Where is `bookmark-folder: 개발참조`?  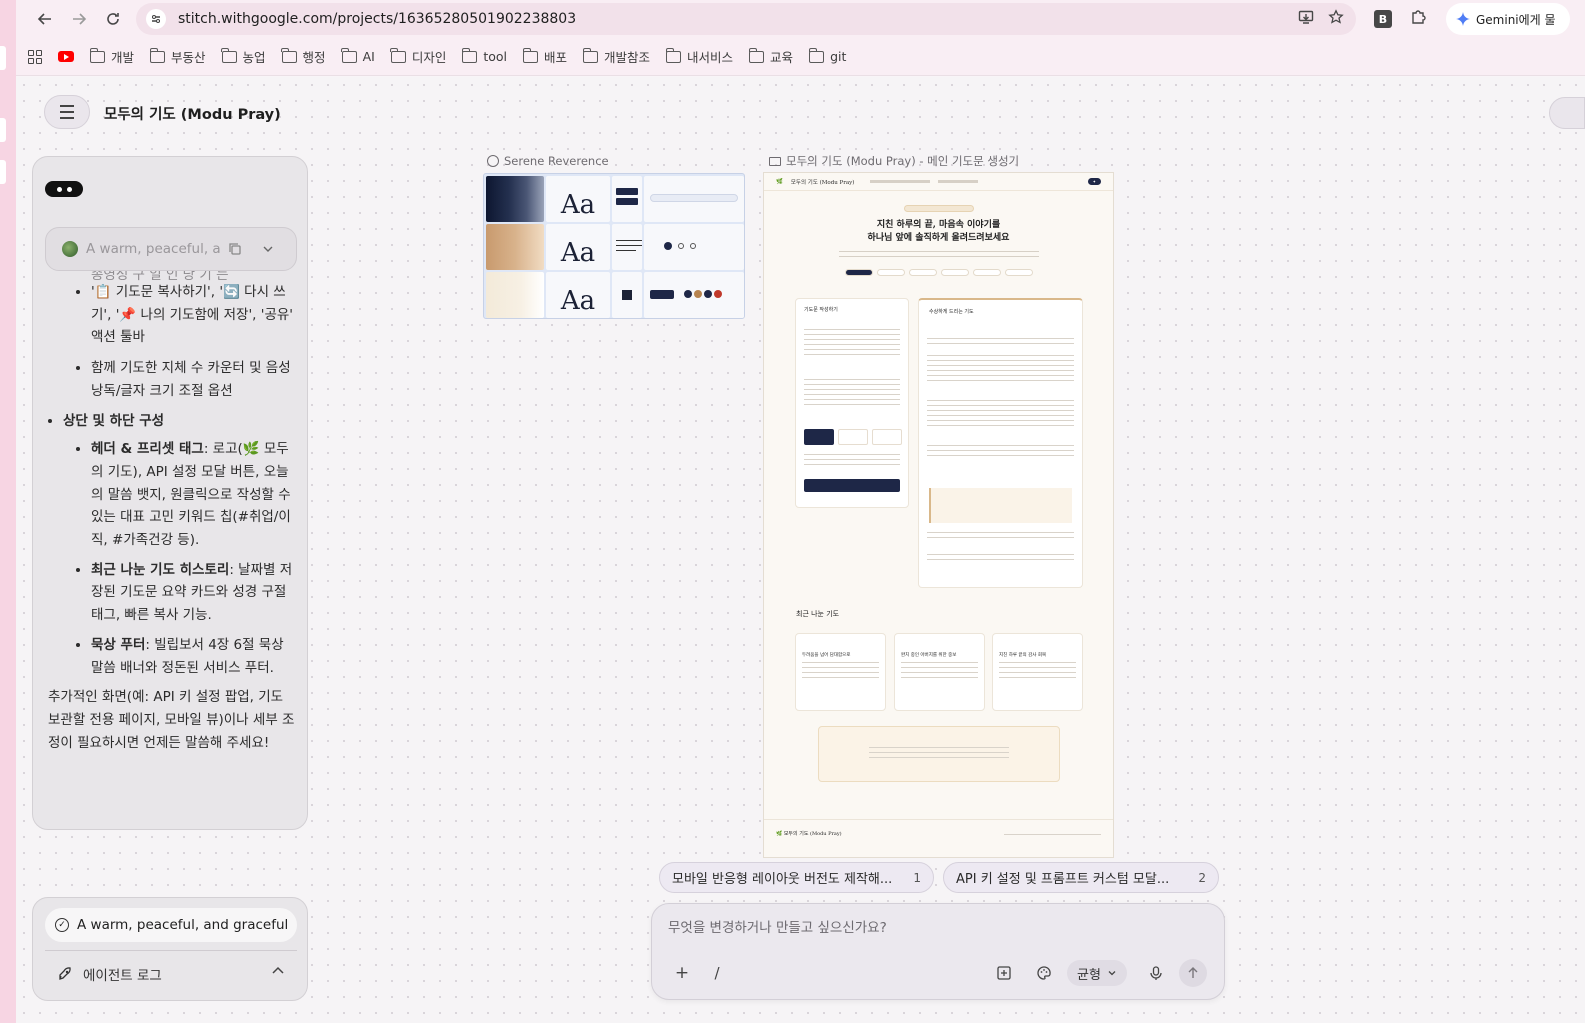 bookmark-folder: 개발참조 is located at coordinates (616, 56).